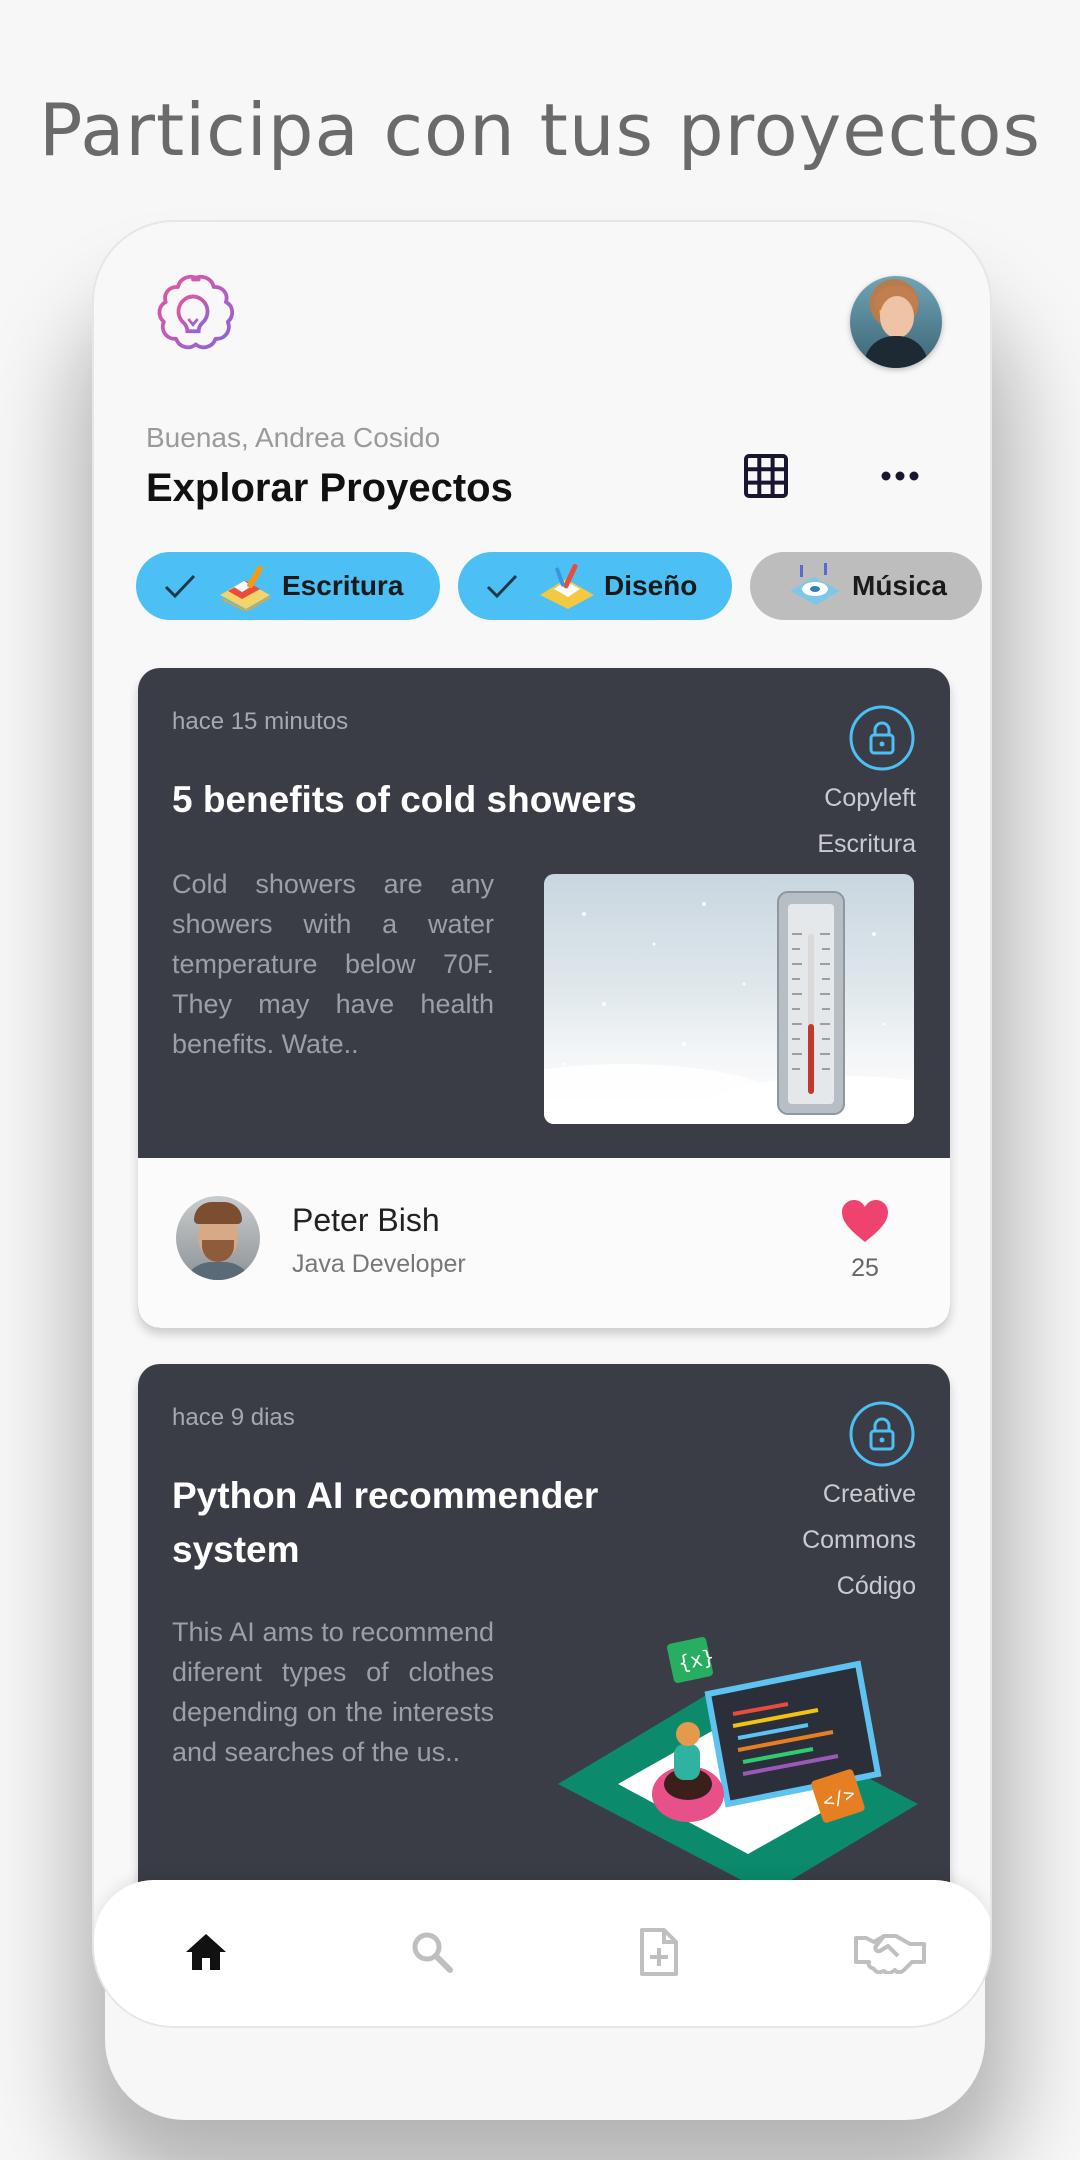  I want to click on chip-musica: Música, so click(866, 586).